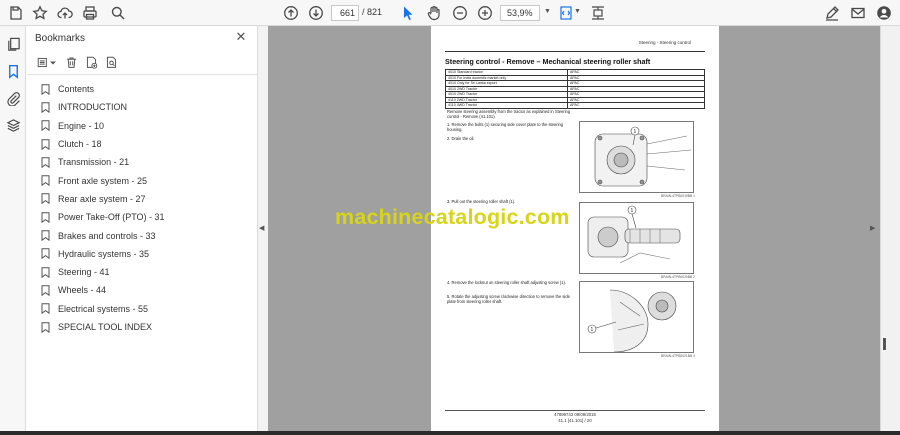  I want to click on bookmark-label: Hydraulic systems - 35, so click(104, 253).